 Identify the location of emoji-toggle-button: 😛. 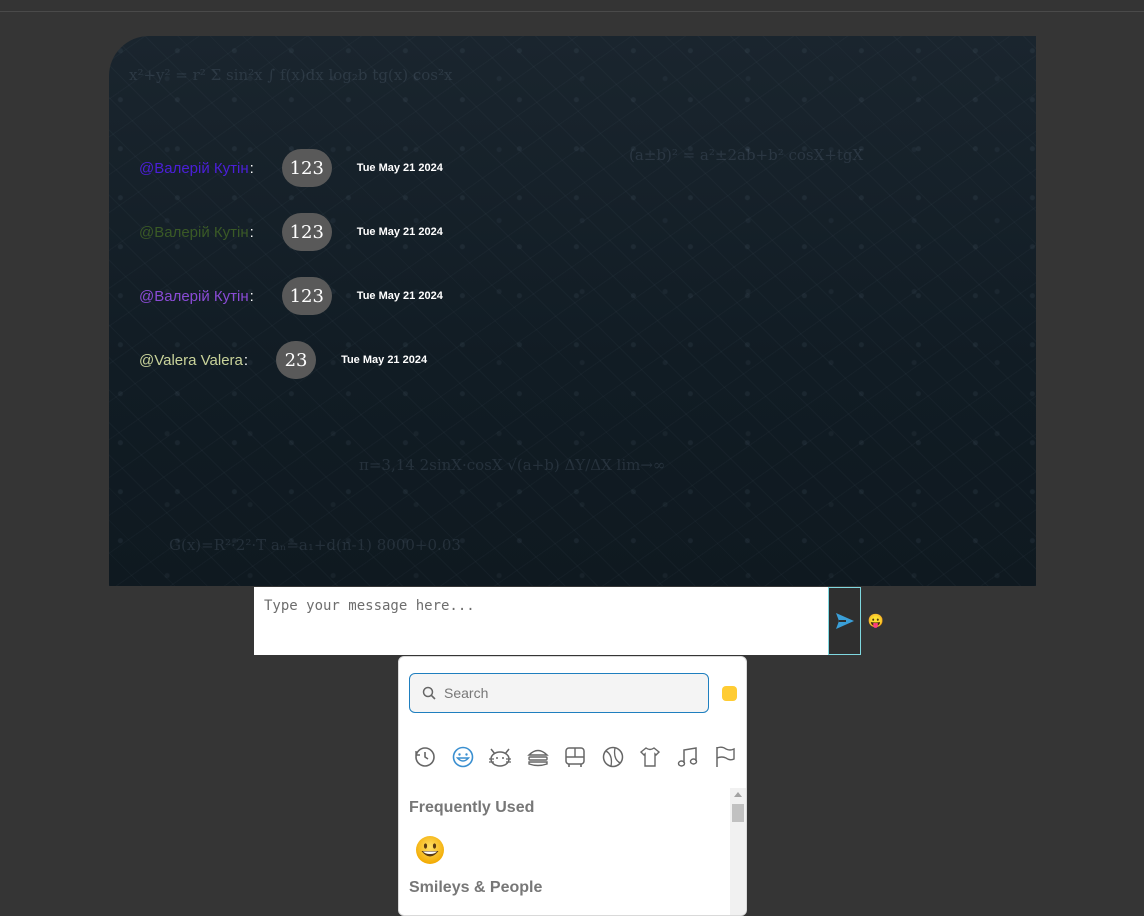
(876, 621).